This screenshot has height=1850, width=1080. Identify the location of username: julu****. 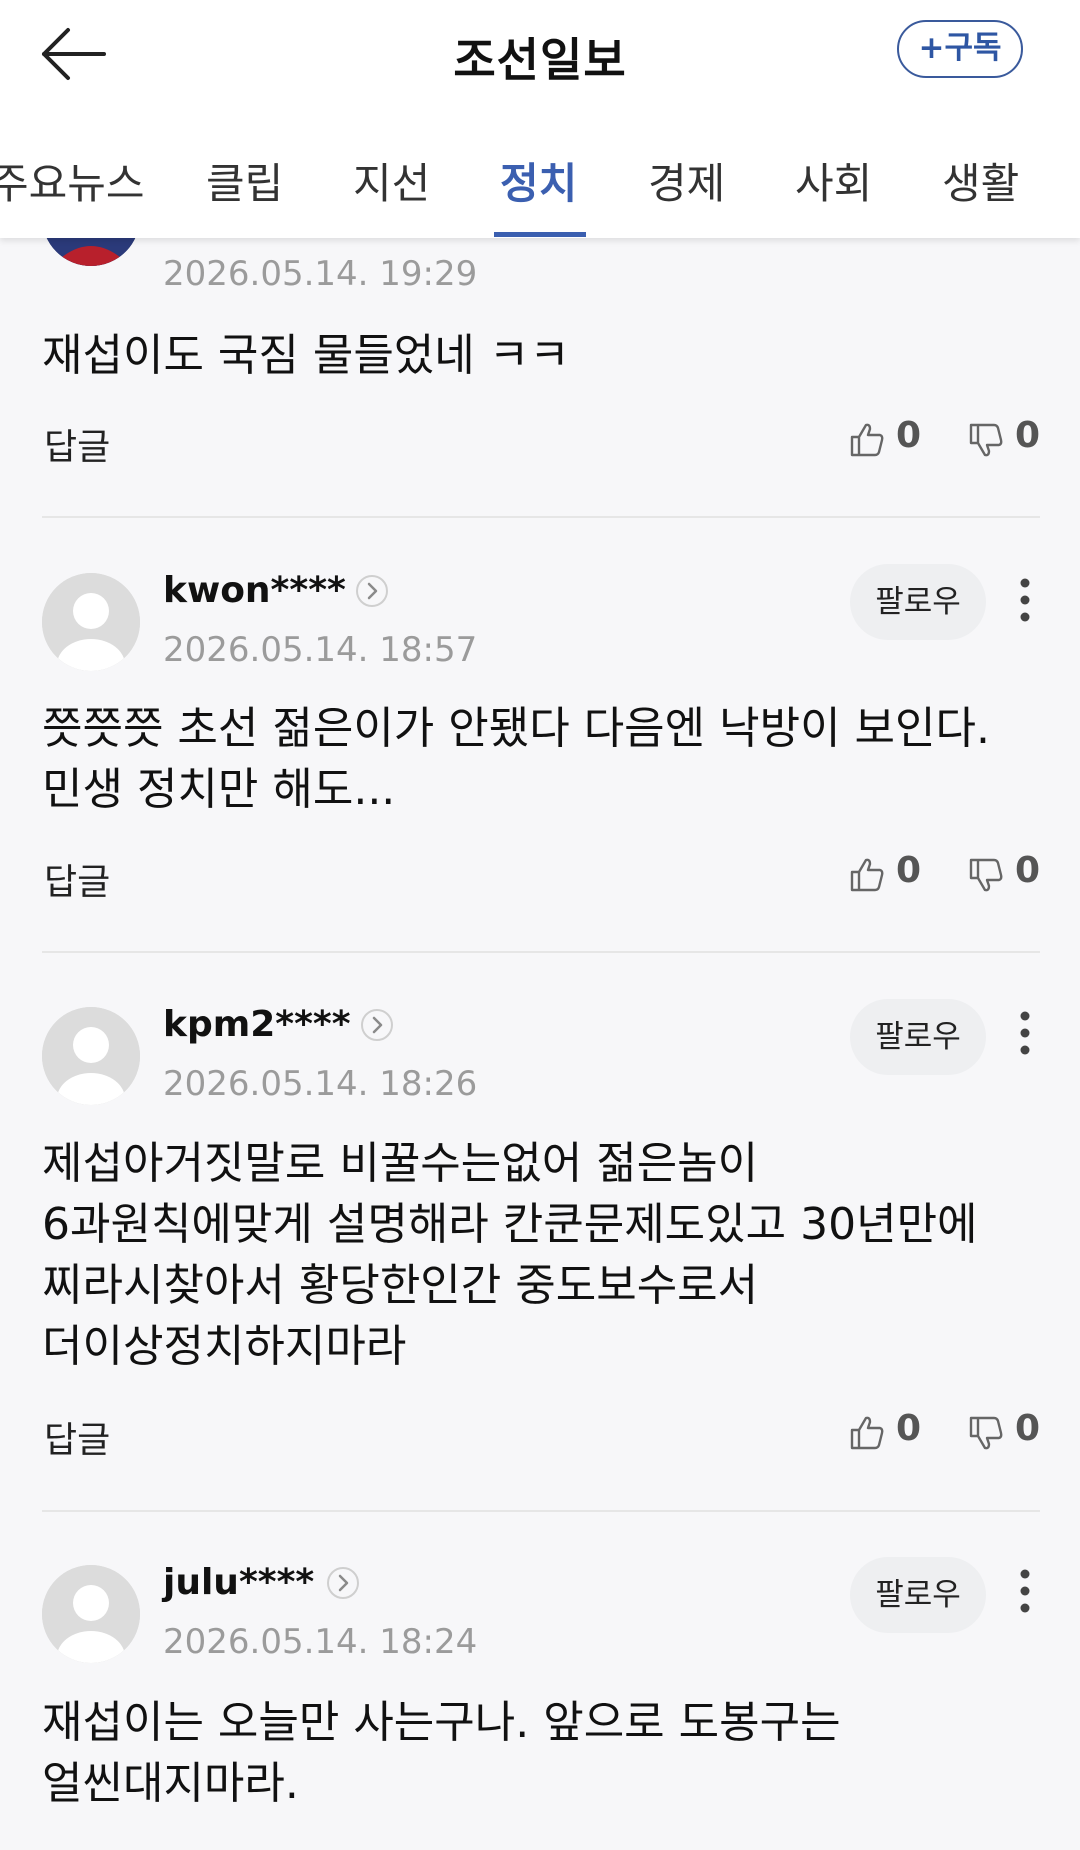
(238, 1582).